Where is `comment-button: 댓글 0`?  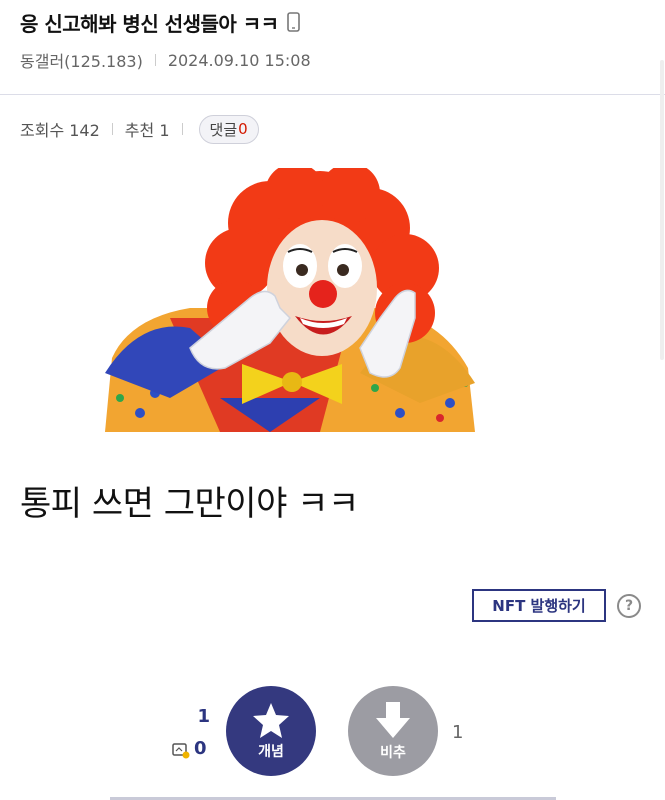
comment-button: 댓글 0 is located at coordinates (228, 129).